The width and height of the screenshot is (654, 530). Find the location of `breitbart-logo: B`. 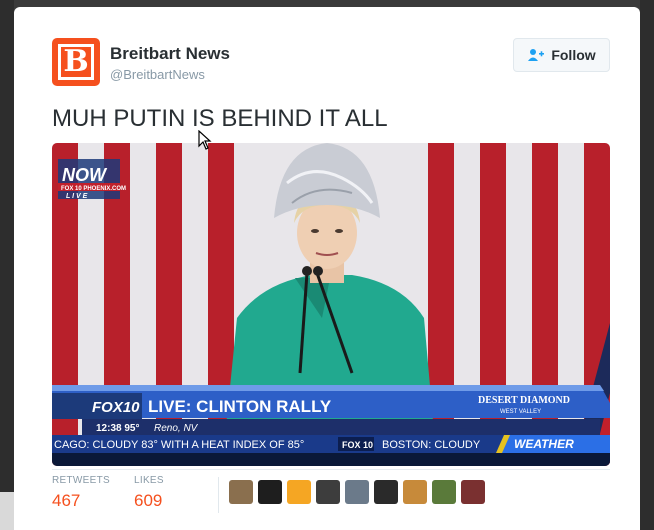

breitbart-logo: B is located at coordinates (76, 62).